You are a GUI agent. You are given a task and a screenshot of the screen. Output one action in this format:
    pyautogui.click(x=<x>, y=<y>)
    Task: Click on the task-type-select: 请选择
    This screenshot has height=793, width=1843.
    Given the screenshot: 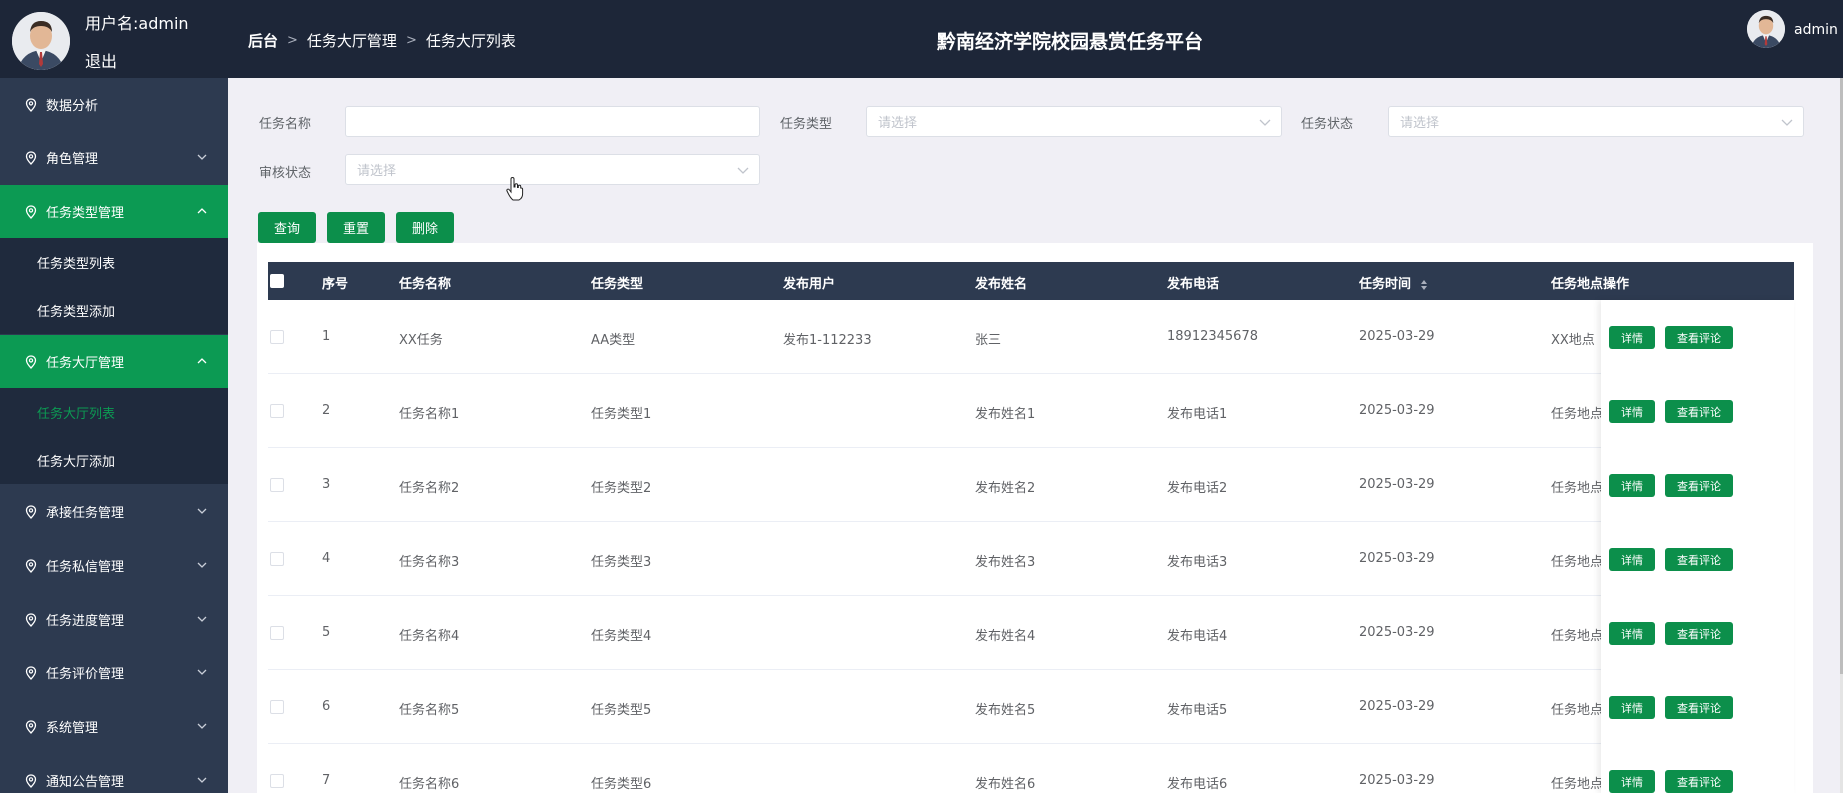 What is the action you would take?
    pyautogui.click(x=1074, y=121)
    